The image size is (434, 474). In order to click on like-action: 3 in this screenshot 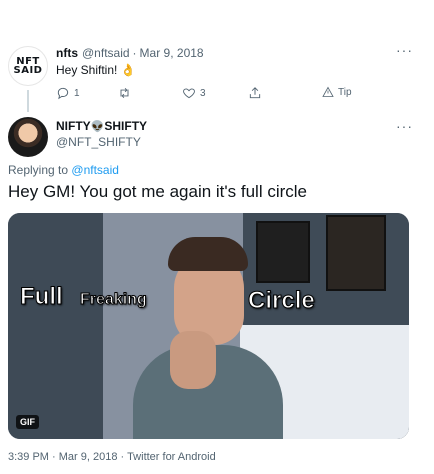, I will do `click(194, 93)`.